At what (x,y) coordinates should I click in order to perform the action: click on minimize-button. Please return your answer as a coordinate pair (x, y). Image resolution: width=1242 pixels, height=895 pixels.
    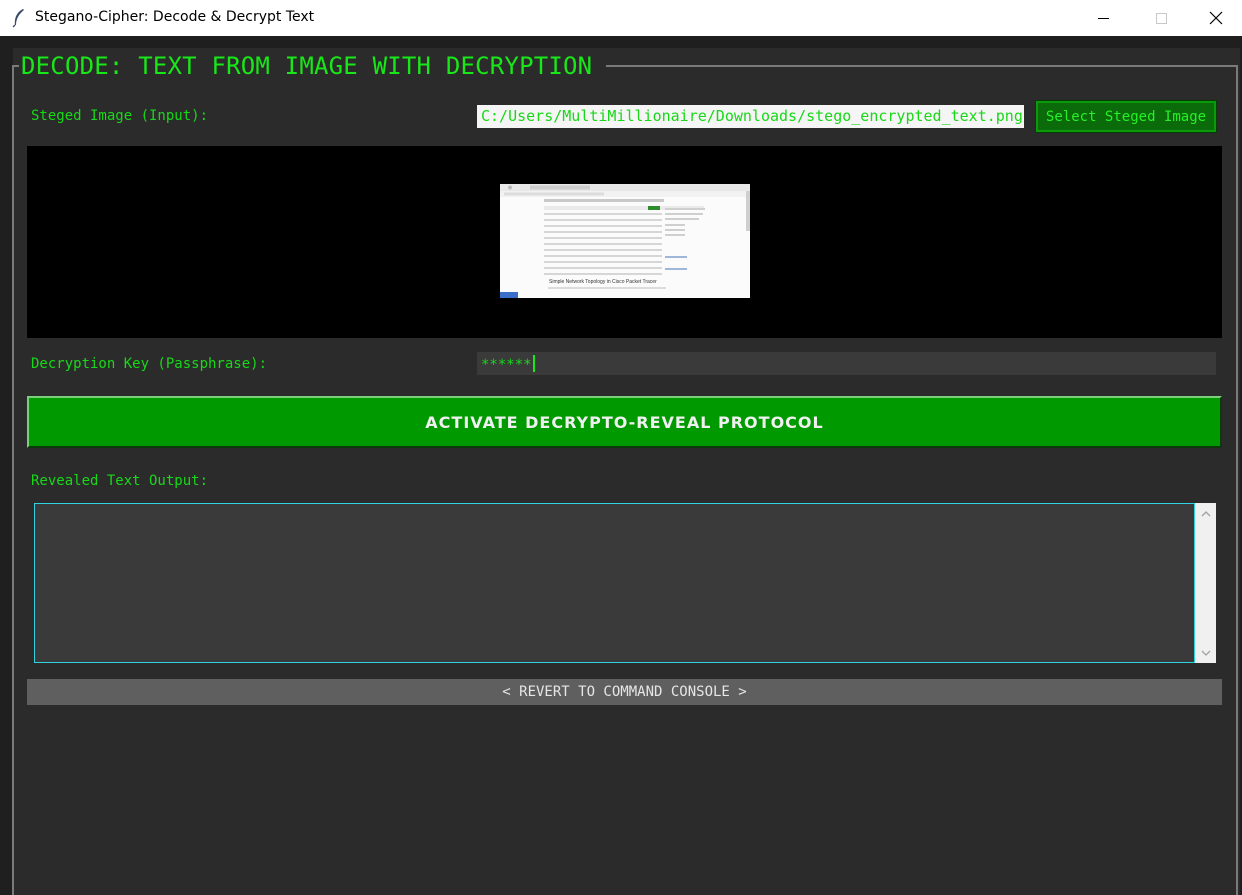
    Looking at the image, I should click on (1103, 18).